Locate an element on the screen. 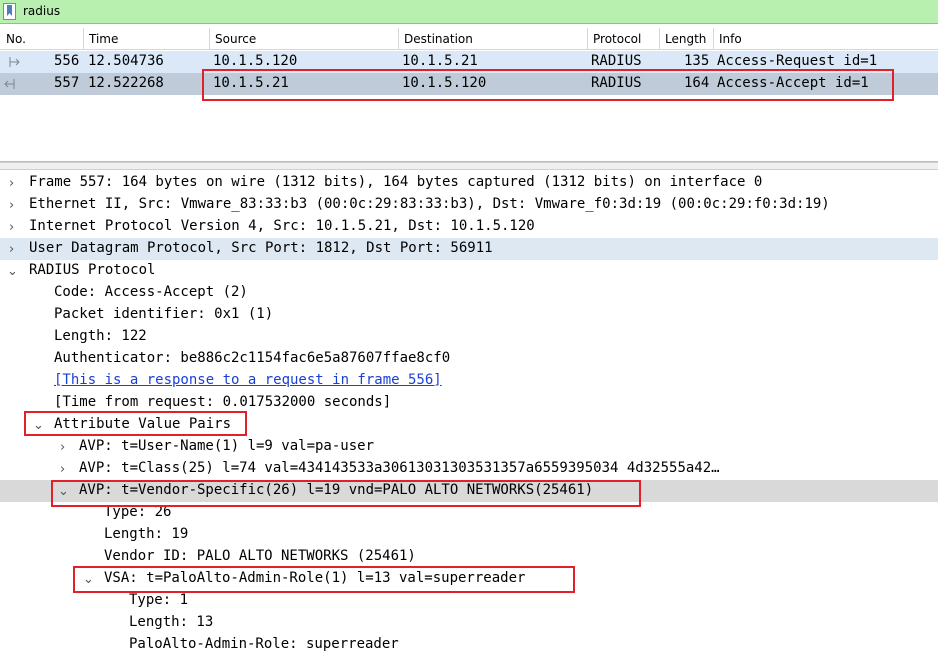  packet-destination: 10.1.5.120 is located at coordinates (444, 83).